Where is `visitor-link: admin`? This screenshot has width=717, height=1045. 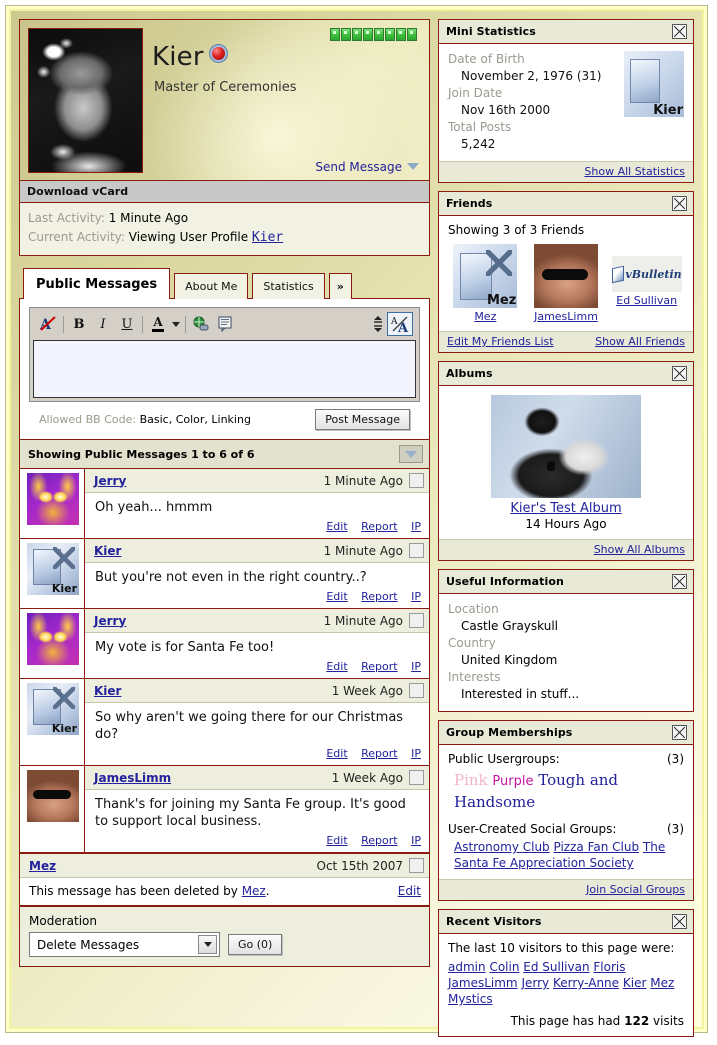
visitor-link: admin is located at coordinates (467, 967).